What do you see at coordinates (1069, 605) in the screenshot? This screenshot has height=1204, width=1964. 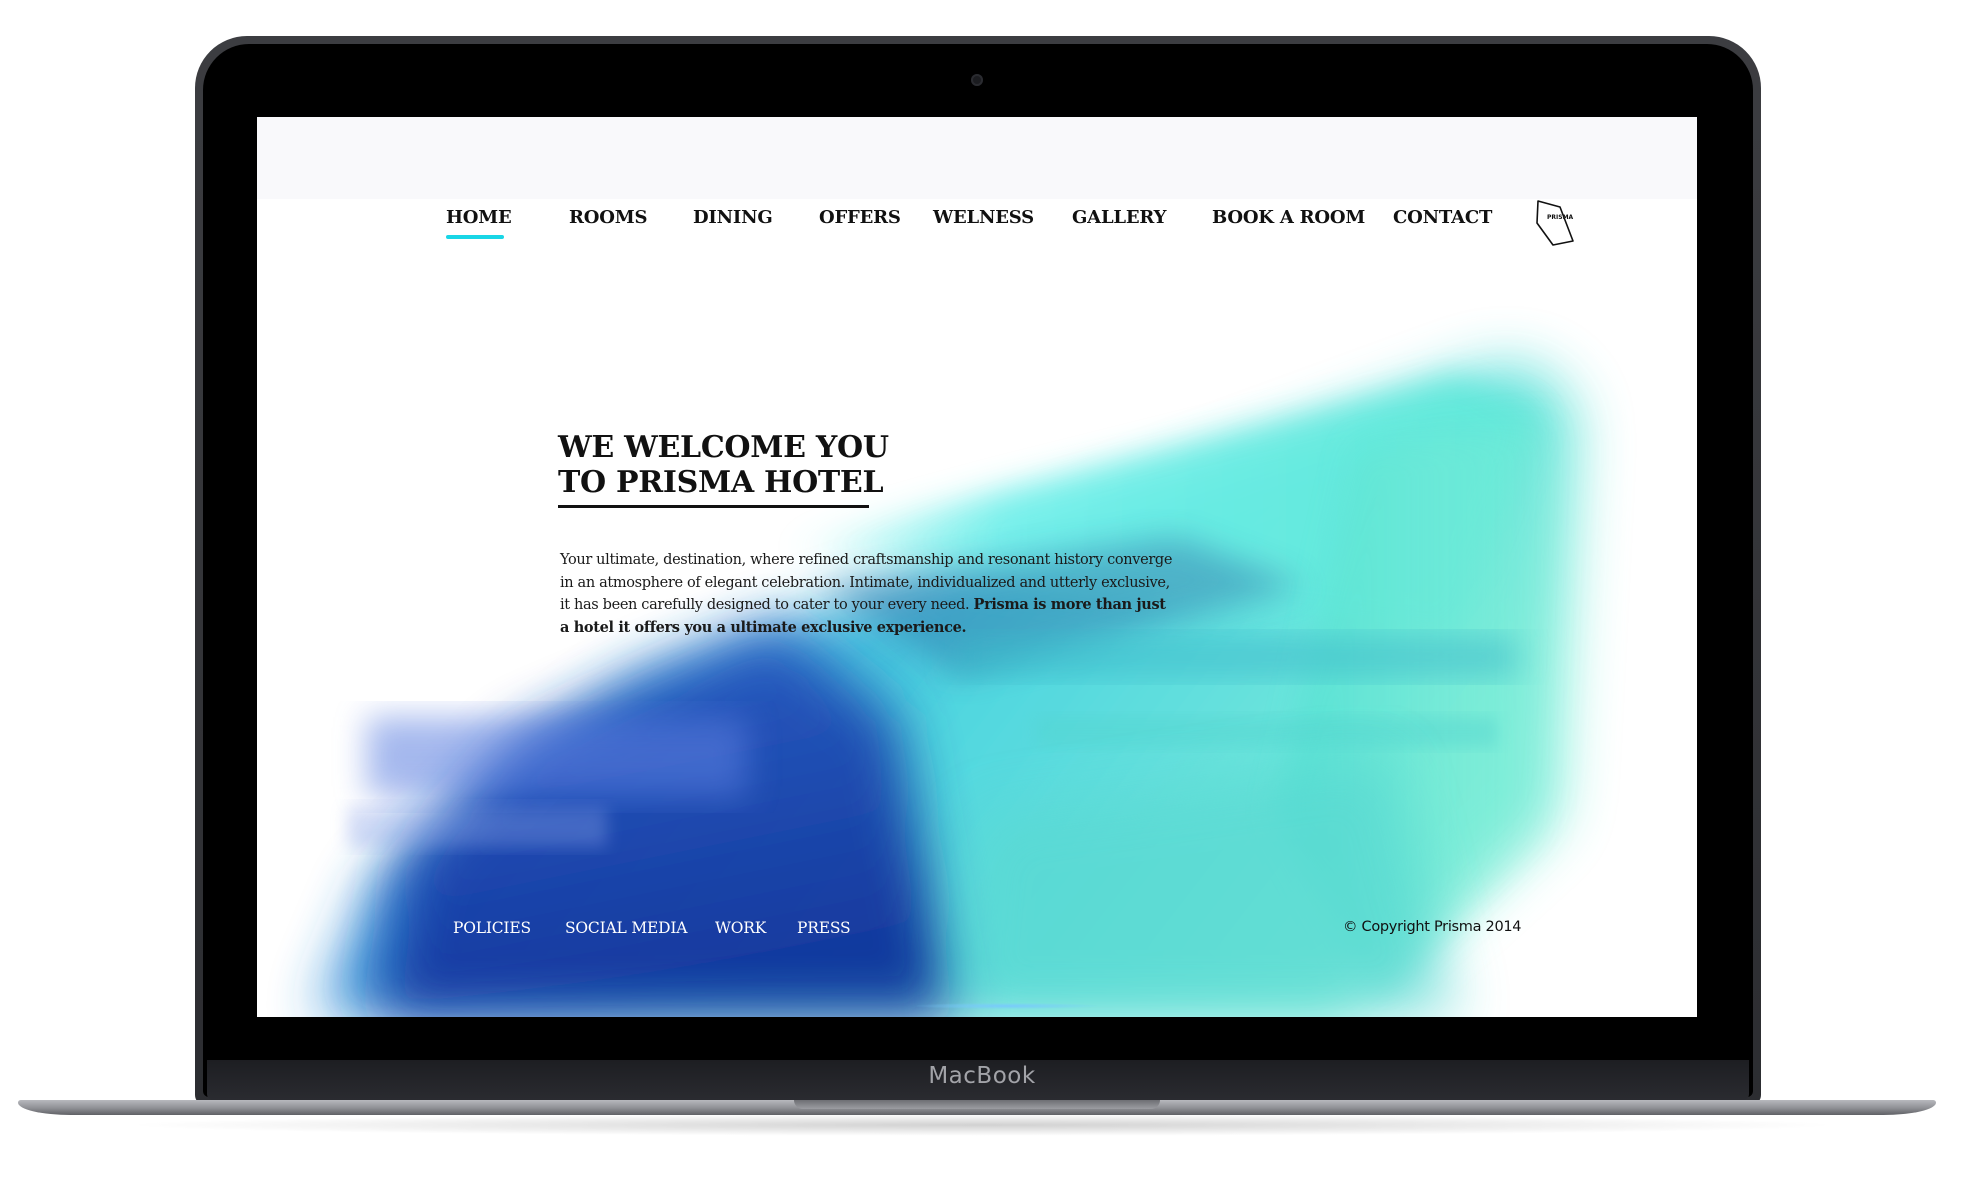 I see `hero-description-line-3-bold: Prisma is more than just` at bounding box center [1069, 605].